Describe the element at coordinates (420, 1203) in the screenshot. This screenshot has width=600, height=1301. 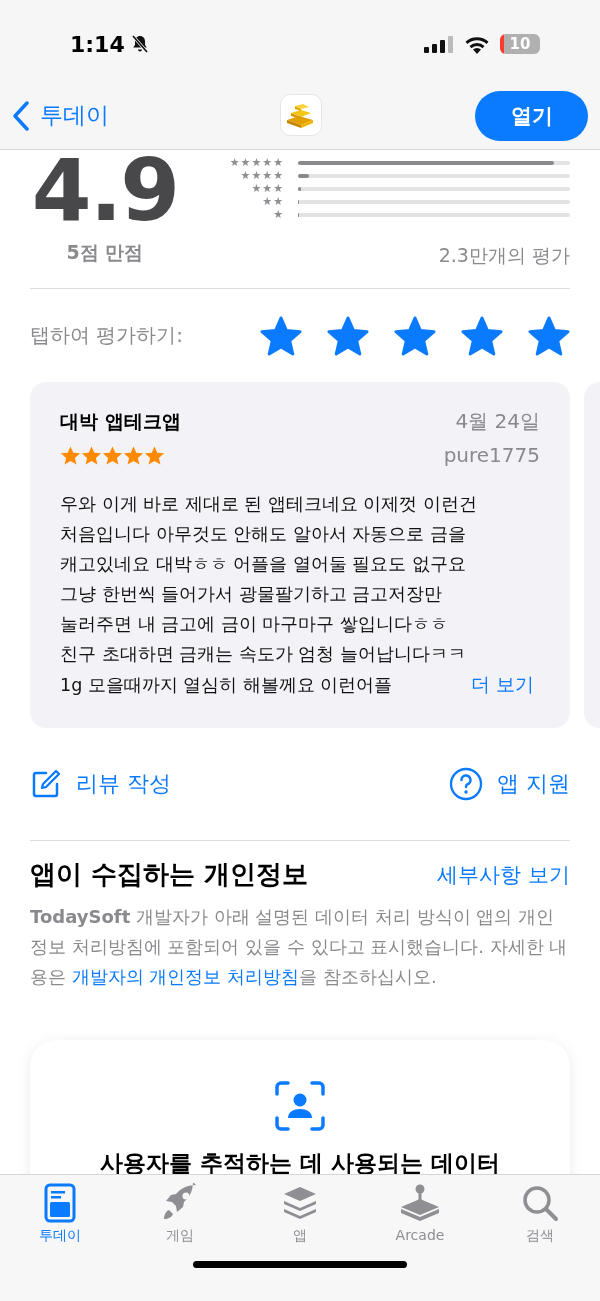
I see `joystick-icon` at that location.